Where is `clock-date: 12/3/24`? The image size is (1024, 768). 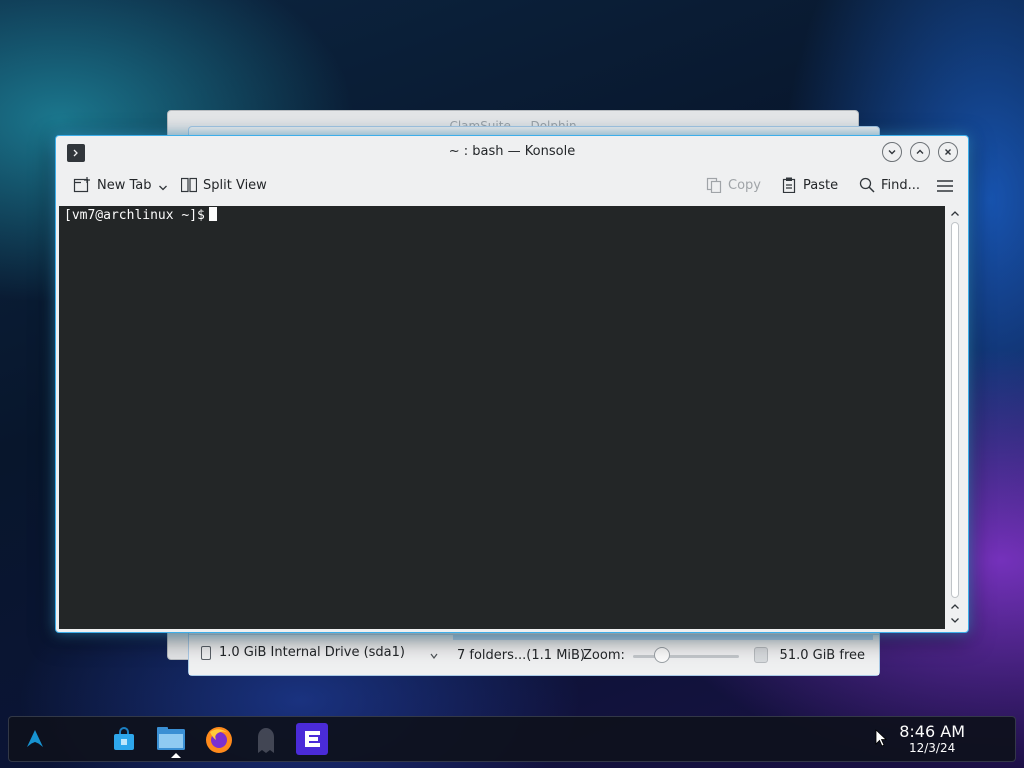
clock-date: 12/3/24 is located at coordinates (932, 748).